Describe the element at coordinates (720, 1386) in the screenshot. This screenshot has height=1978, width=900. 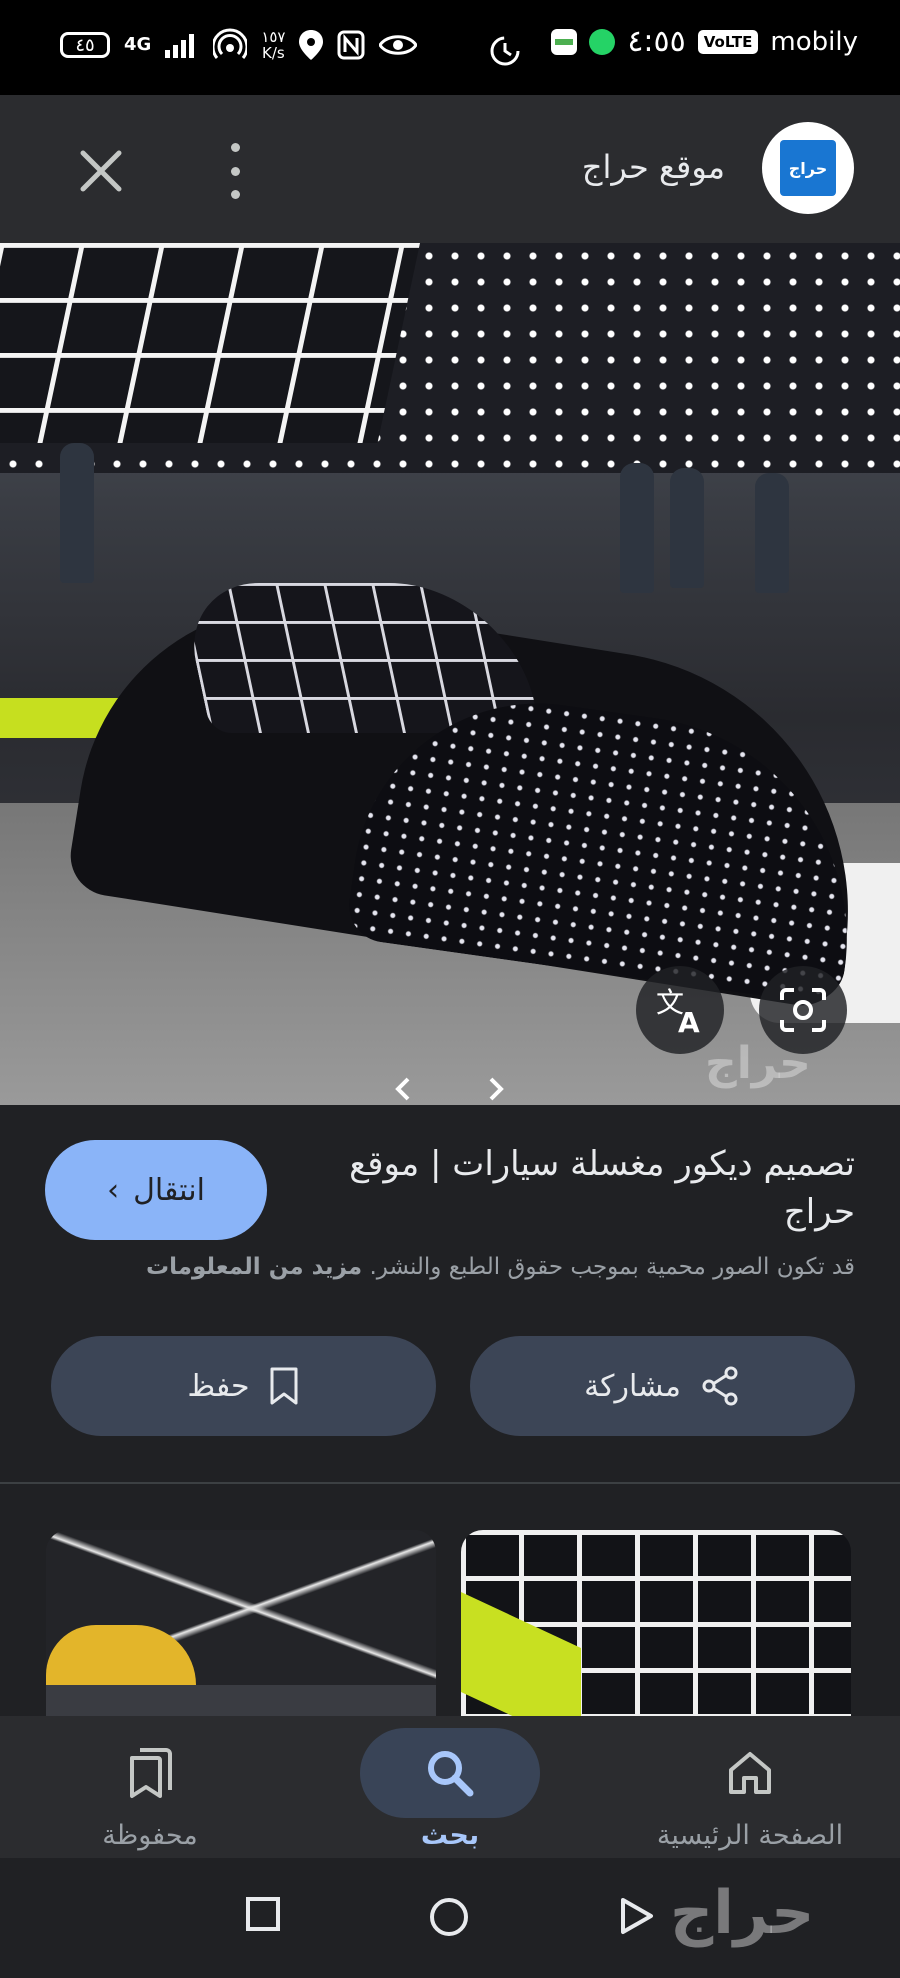
I see `share-icon` at that location.